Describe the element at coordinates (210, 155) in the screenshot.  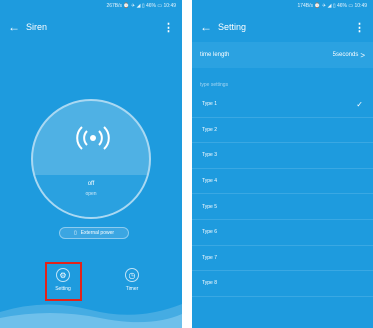
I see `type-label: Type 3` at that location.